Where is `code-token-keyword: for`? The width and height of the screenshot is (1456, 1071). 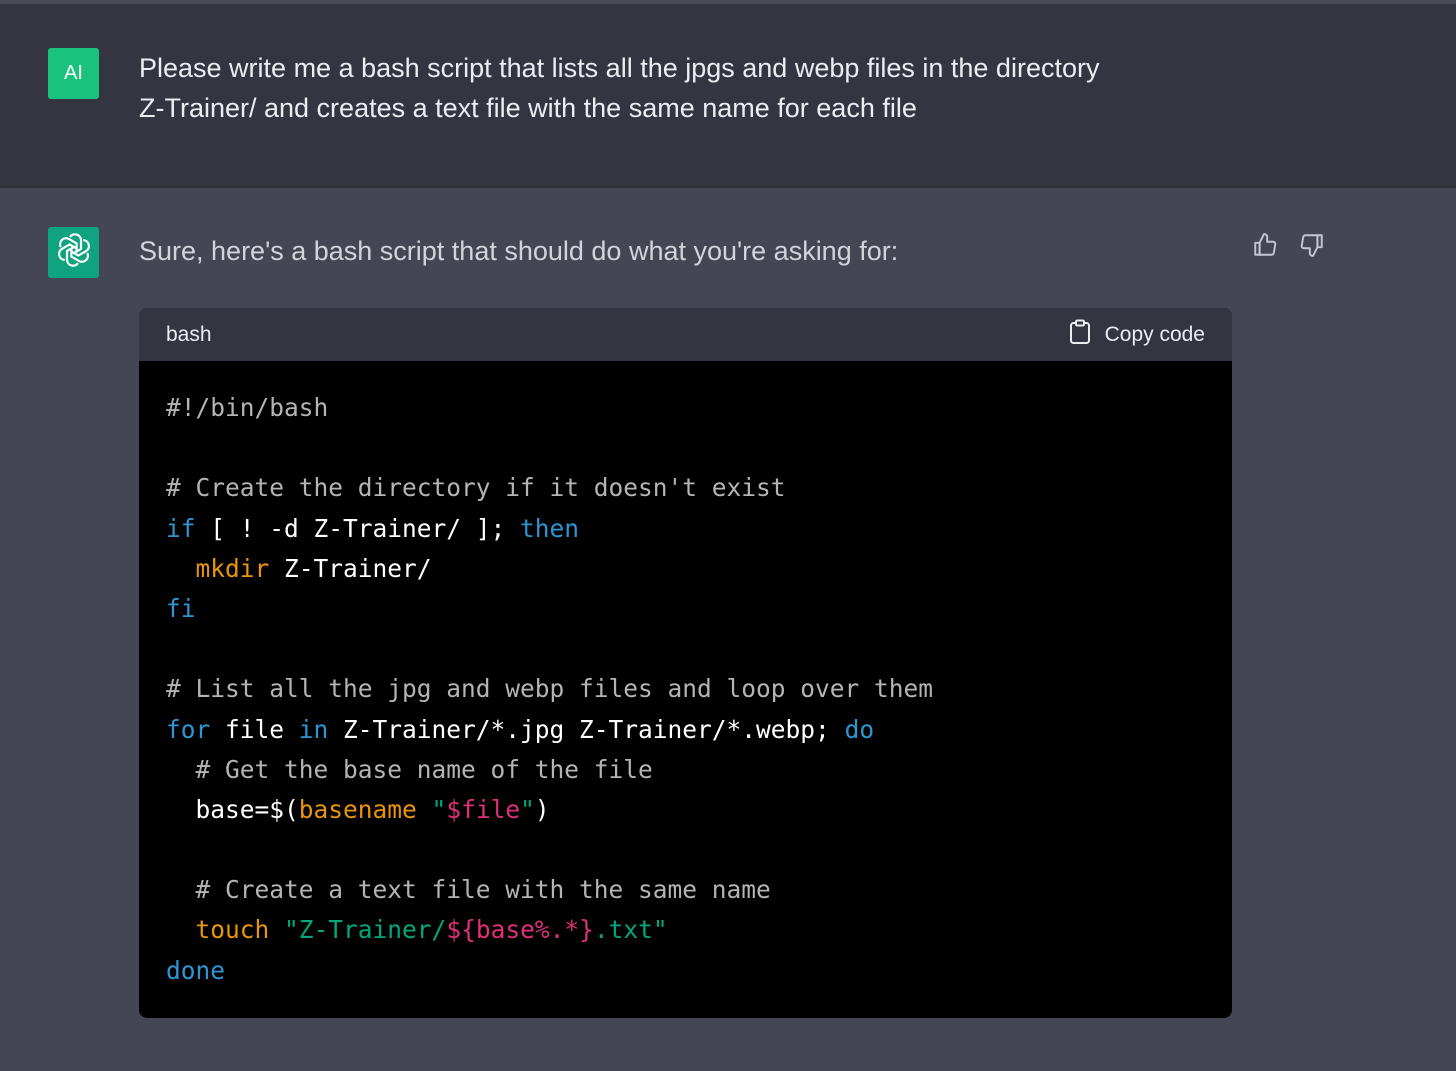
code-token-keyword: for is located at coordinates (188, 729).